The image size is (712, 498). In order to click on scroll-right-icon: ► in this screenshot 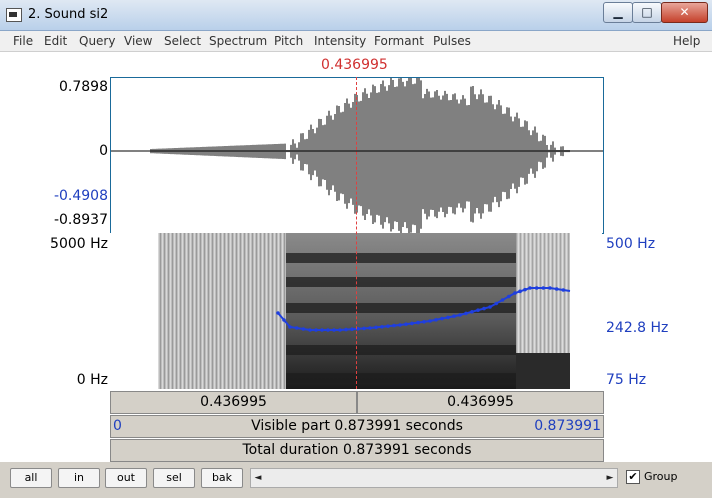, I will do `click(610, 478)`.